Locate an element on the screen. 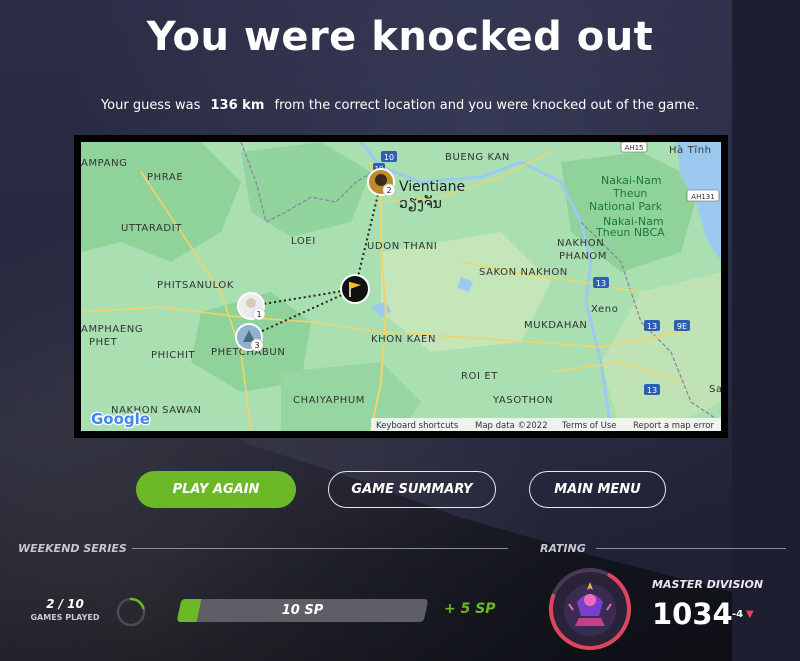 This screenshot has width=800, height=661. road-badge: AH15 is located at coordinates (634, 147).